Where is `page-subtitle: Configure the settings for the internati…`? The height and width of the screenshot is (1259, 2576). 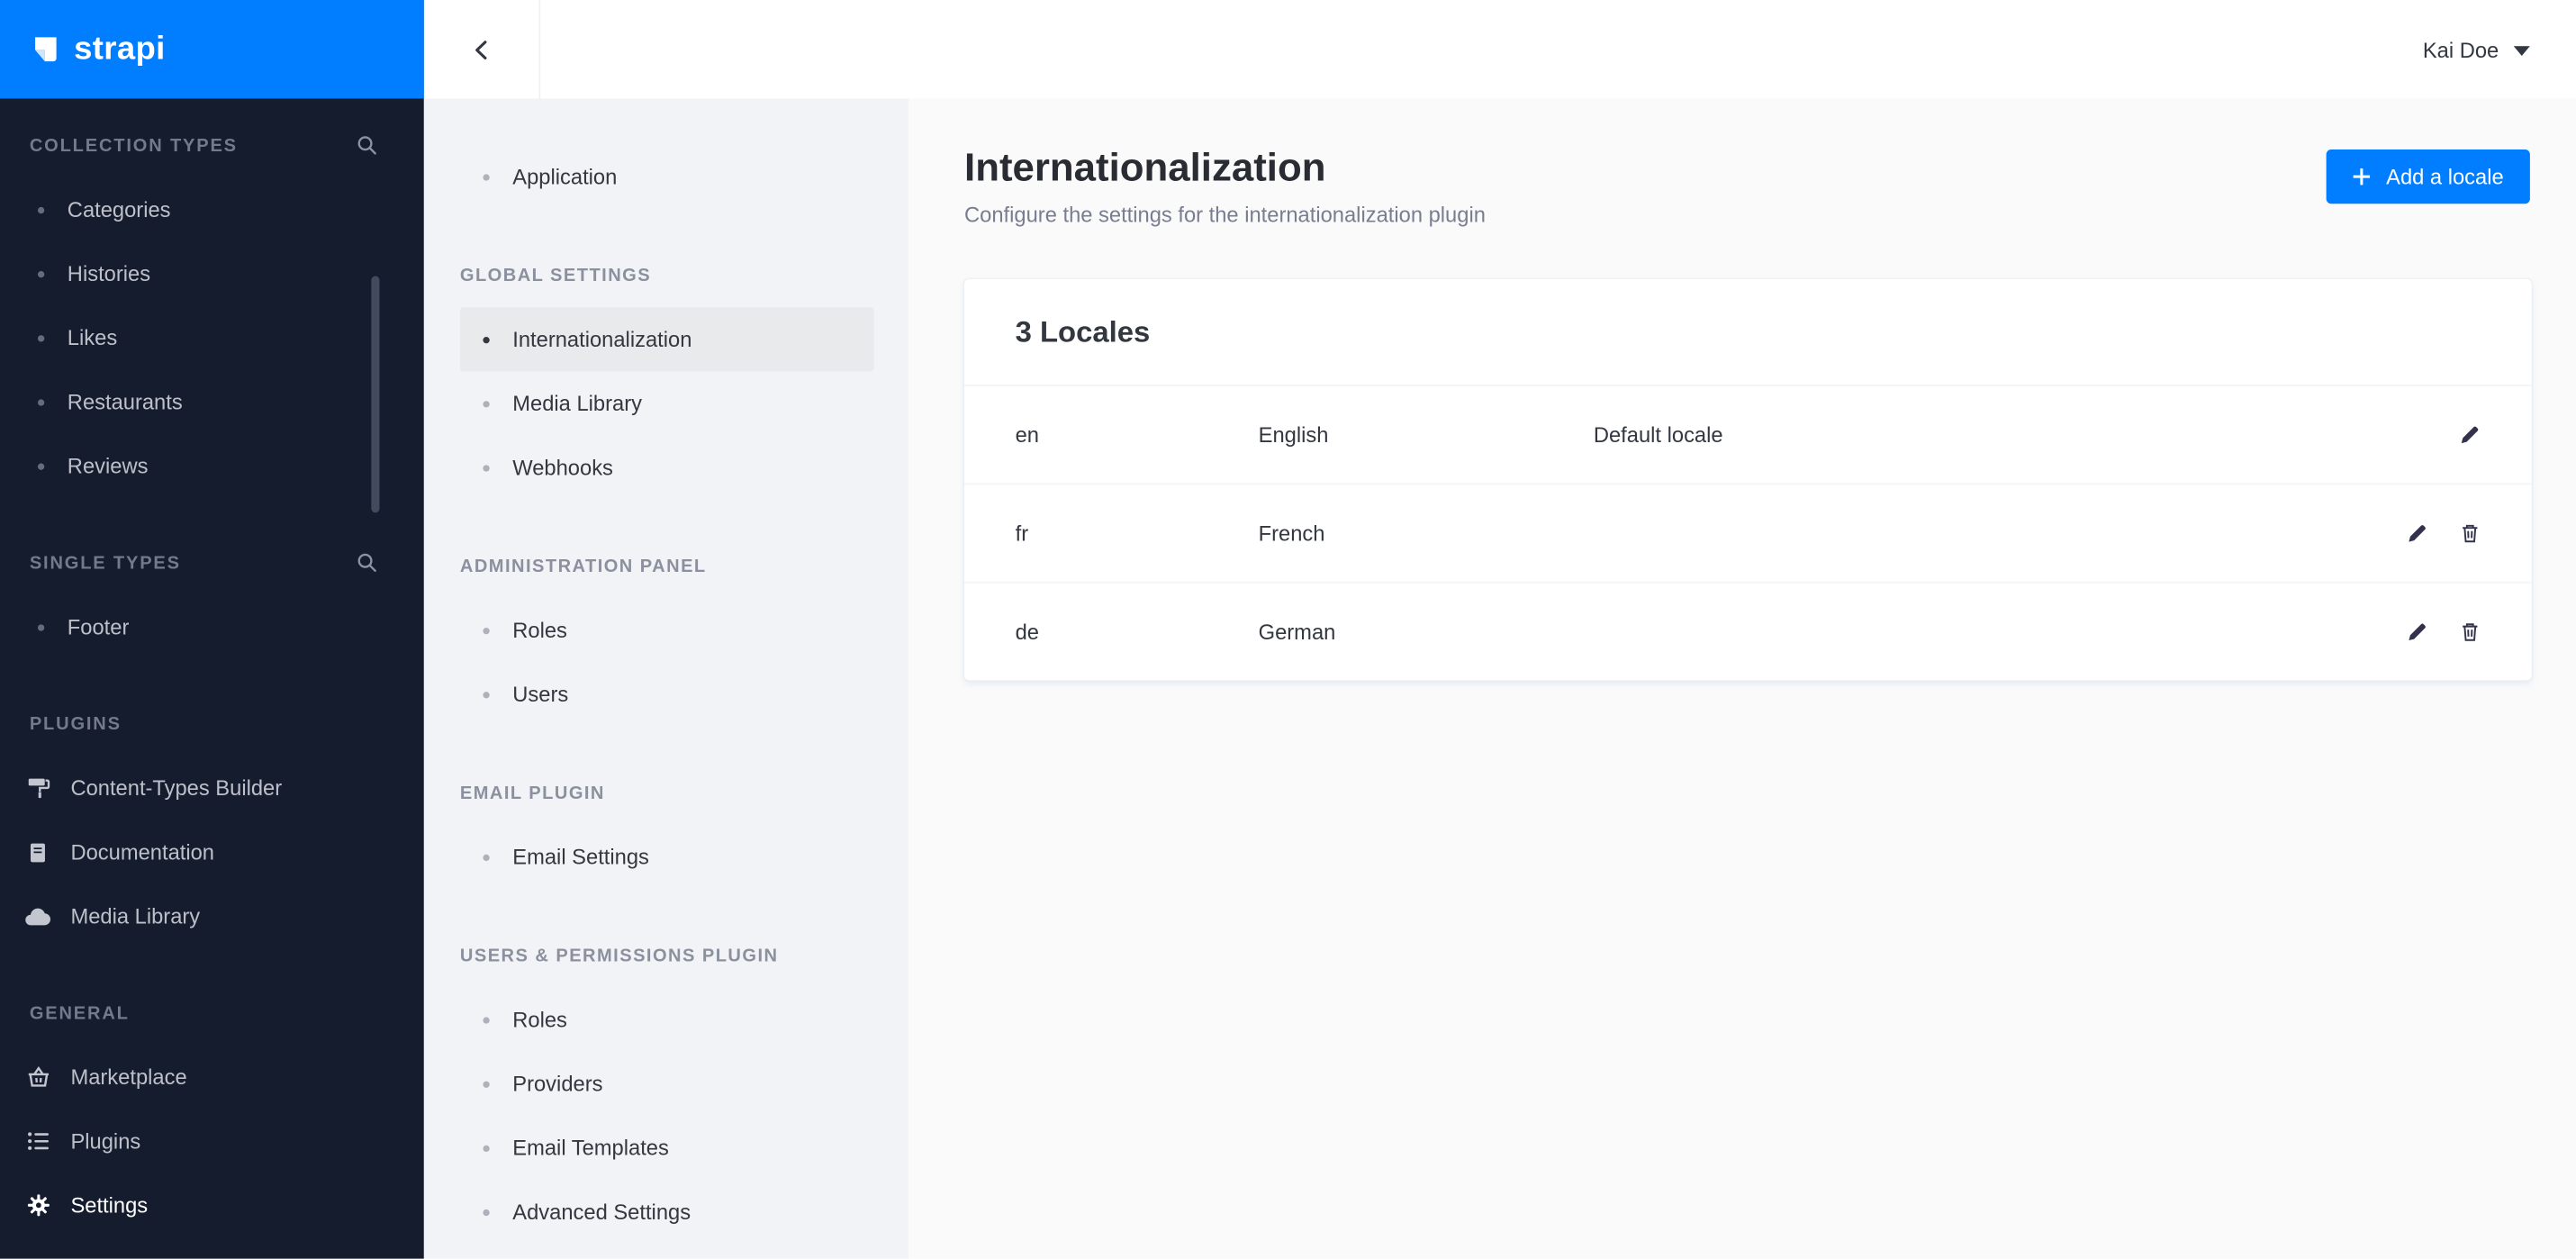
page-subtitle: Configure the settings for the internati… is located at coordinates (1225, 214).